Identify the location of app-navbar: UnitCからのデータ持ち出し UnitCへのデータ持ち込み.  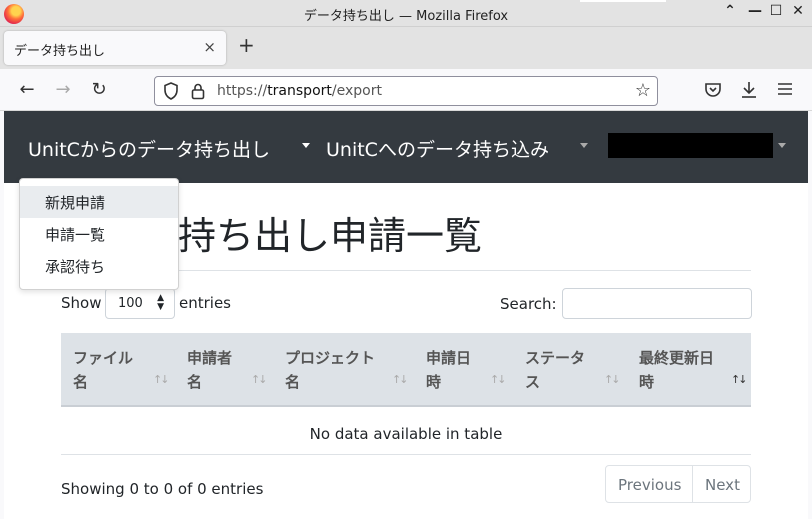
(406, 147).